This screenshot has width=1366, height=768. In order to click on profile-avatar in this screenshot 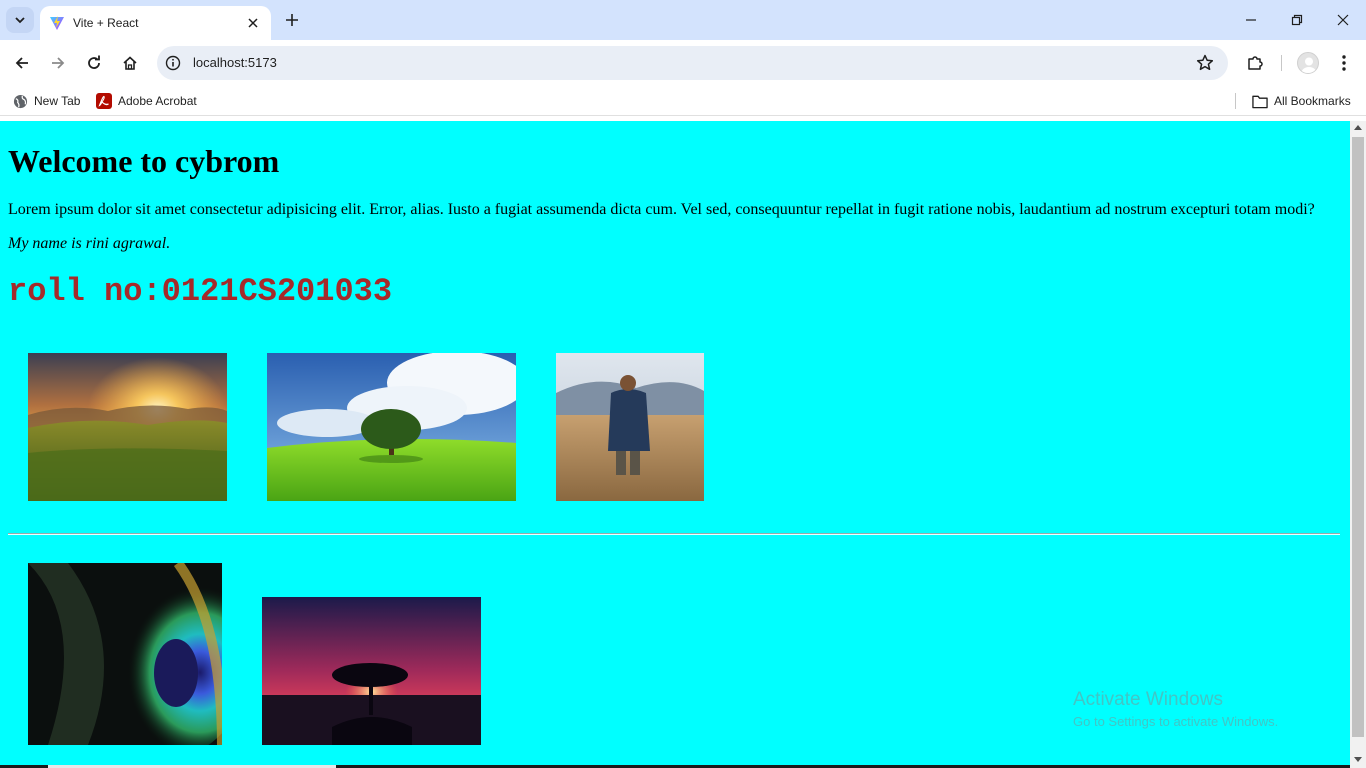, I will do `click(1308, 63)`.